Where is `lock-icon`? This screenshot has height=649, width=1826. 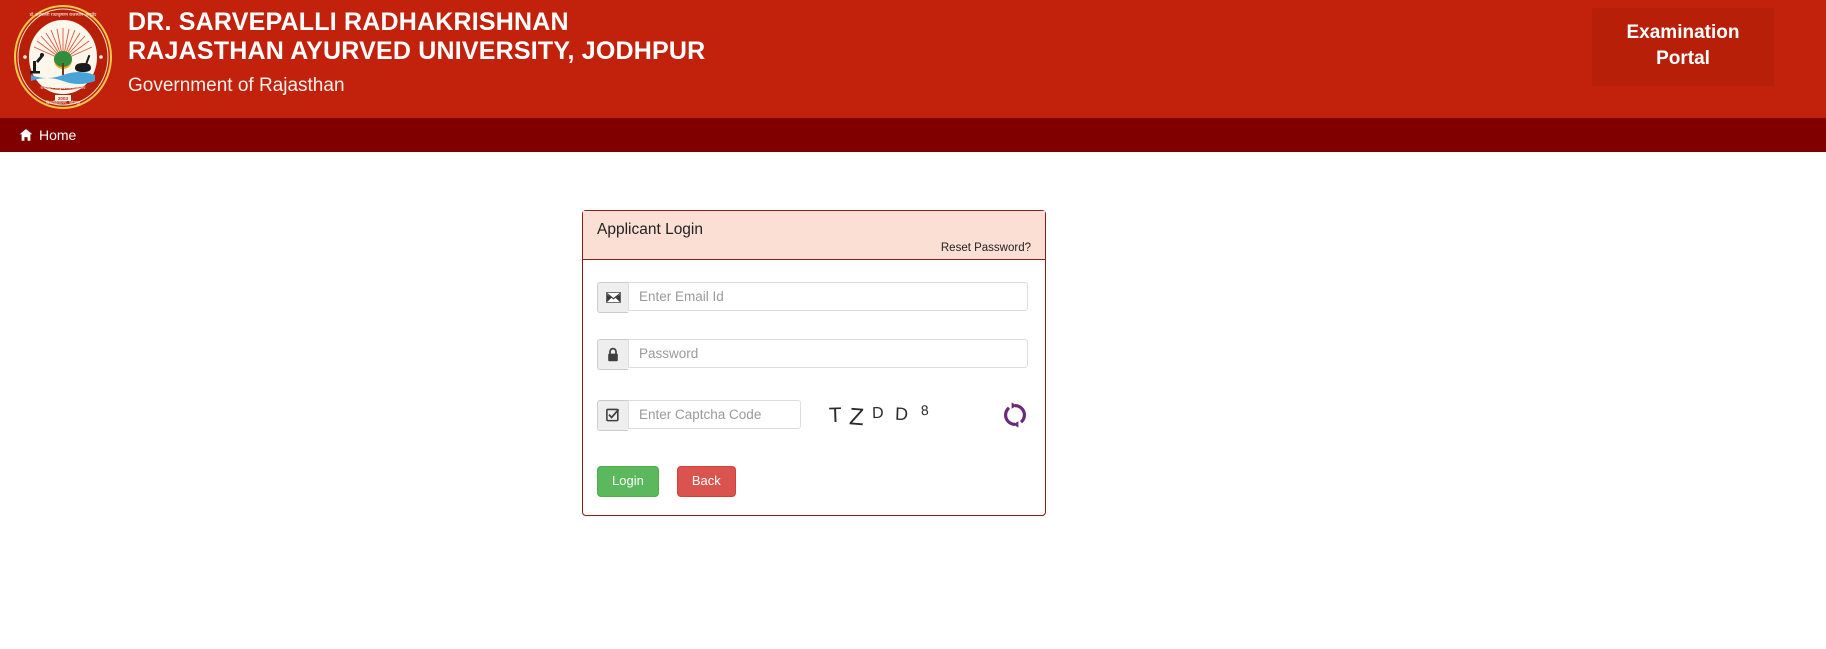
lock-icon is located at coordinates (612, 354).